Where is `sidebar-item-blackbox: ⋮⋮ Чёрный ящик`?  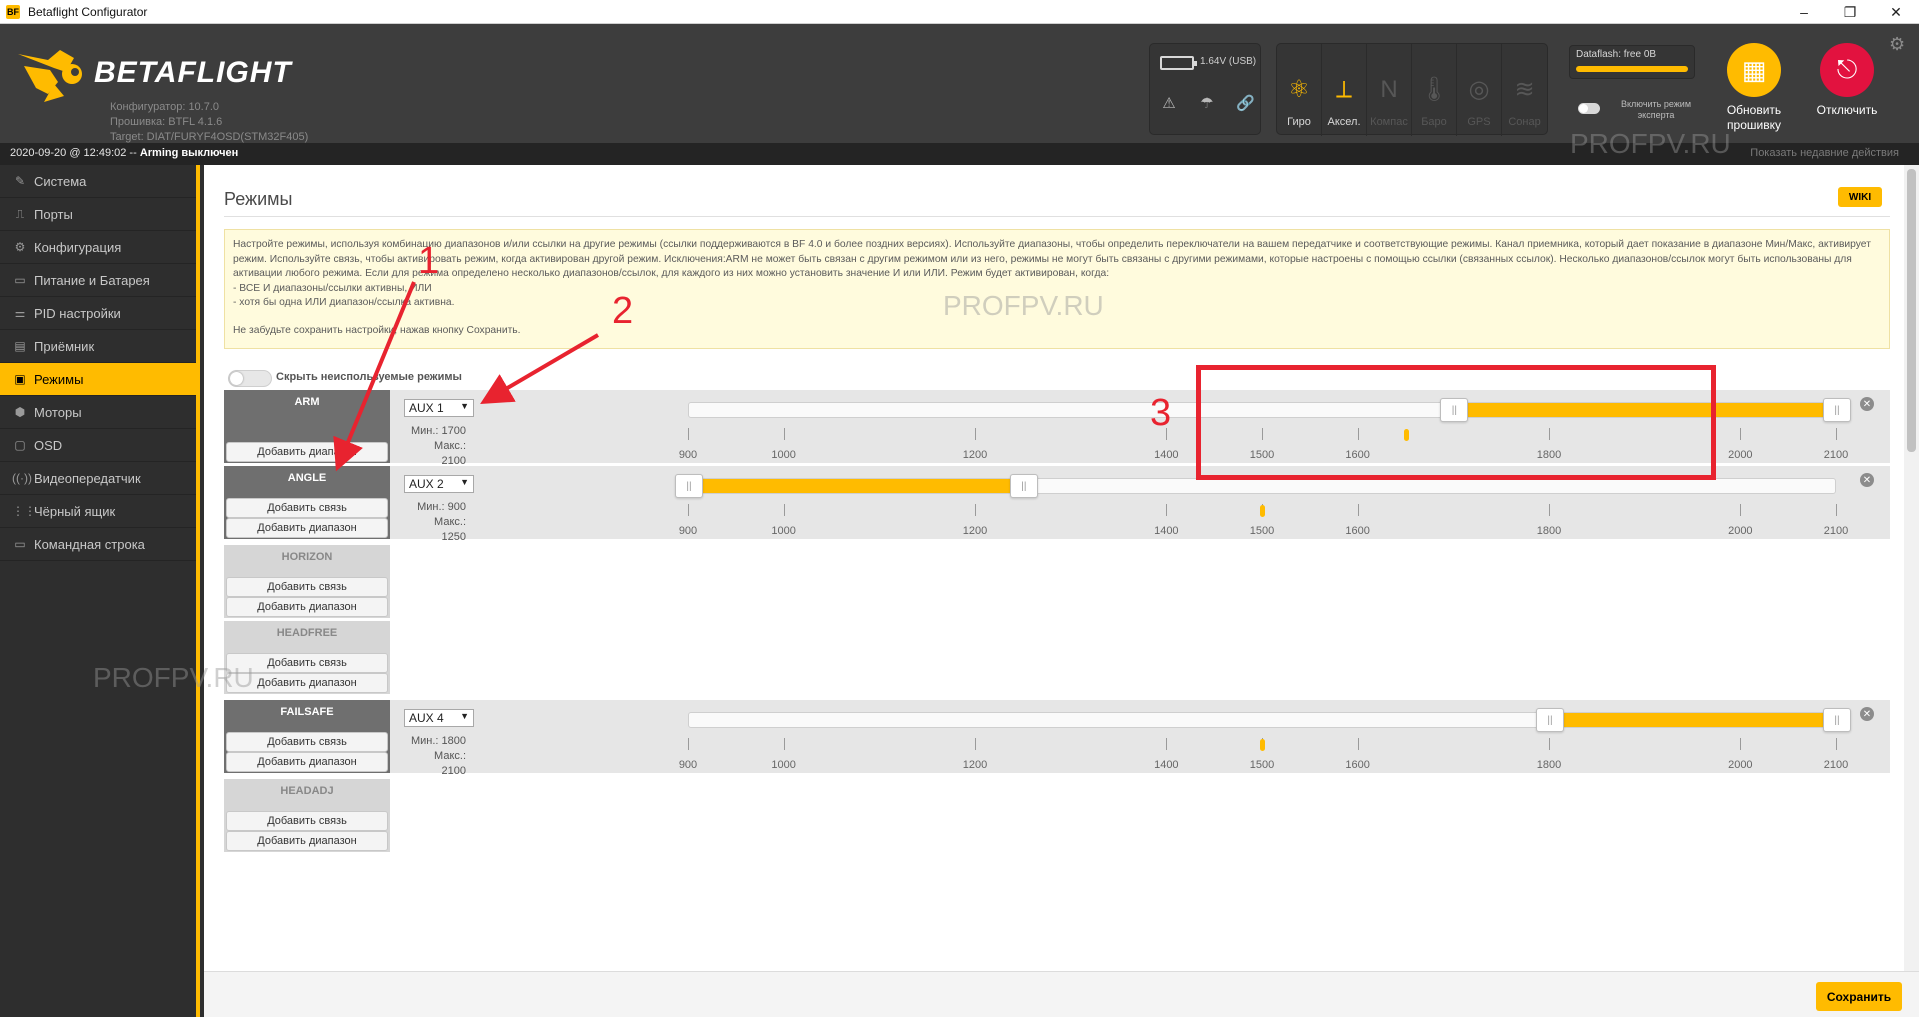
sidebar-item-blackbox: ⋮⋮ Чёрный ящик is located at coordinates (100, 511).